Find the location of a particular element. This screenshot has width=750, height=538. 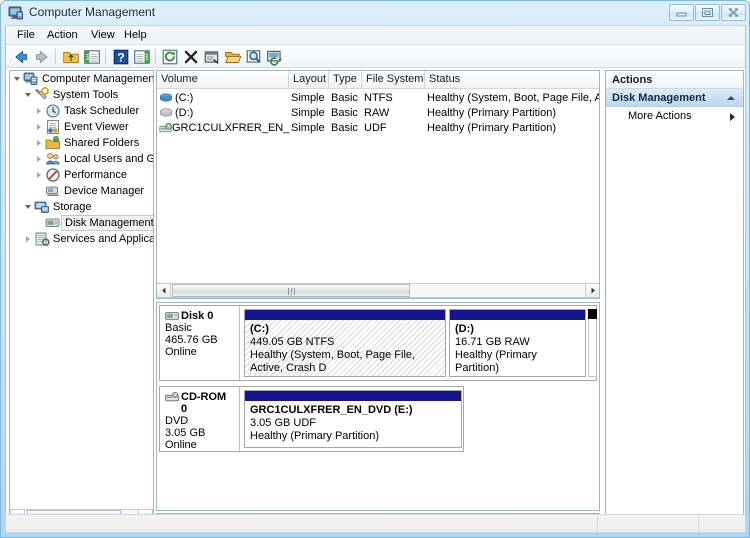

tree-item-label: Storage is located at coordinates (72, 207).